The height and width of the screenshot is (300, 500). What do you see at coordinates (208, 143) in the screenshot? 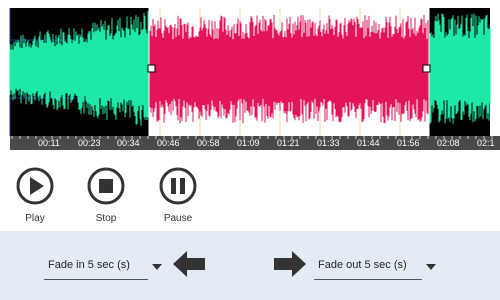
I see `timeline-tick-label: 00:58` at bounding box center [208, 143].